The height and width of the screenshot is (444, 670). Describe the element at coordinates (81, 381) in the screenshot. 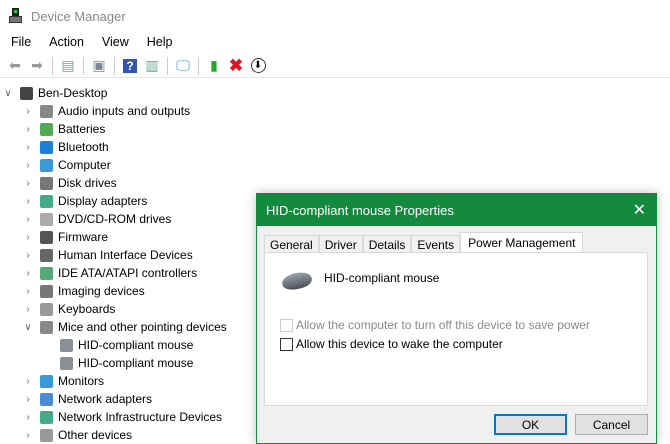

I see `tree-item-label: Monitors` at that location.